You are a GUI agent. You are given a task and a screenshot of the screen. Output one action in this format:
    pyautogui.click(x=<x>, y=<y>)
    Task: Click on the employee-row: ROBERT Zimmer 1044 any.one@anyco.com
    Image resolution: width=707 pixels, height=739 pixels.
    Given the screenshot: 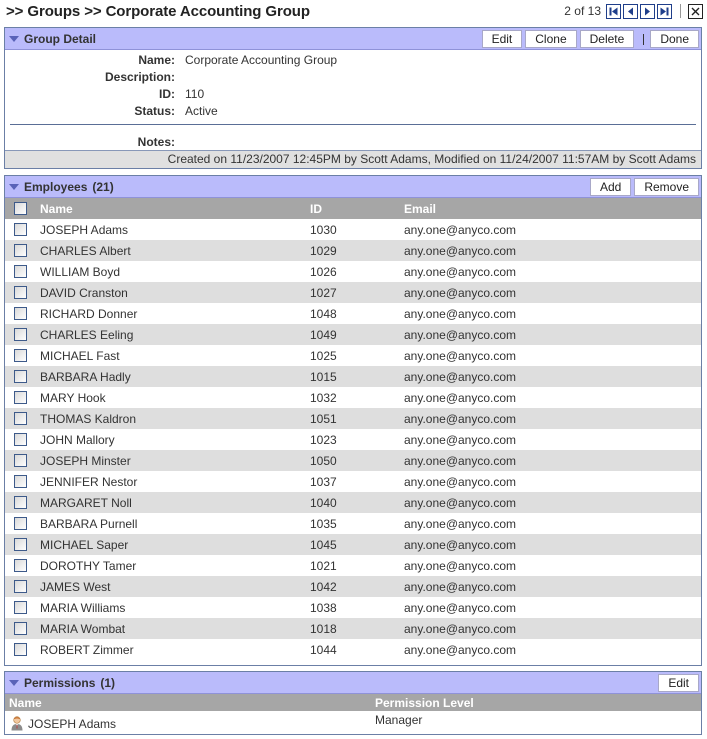 What is the action you would take?
    pyautogui.click(x=353, y=649)
    